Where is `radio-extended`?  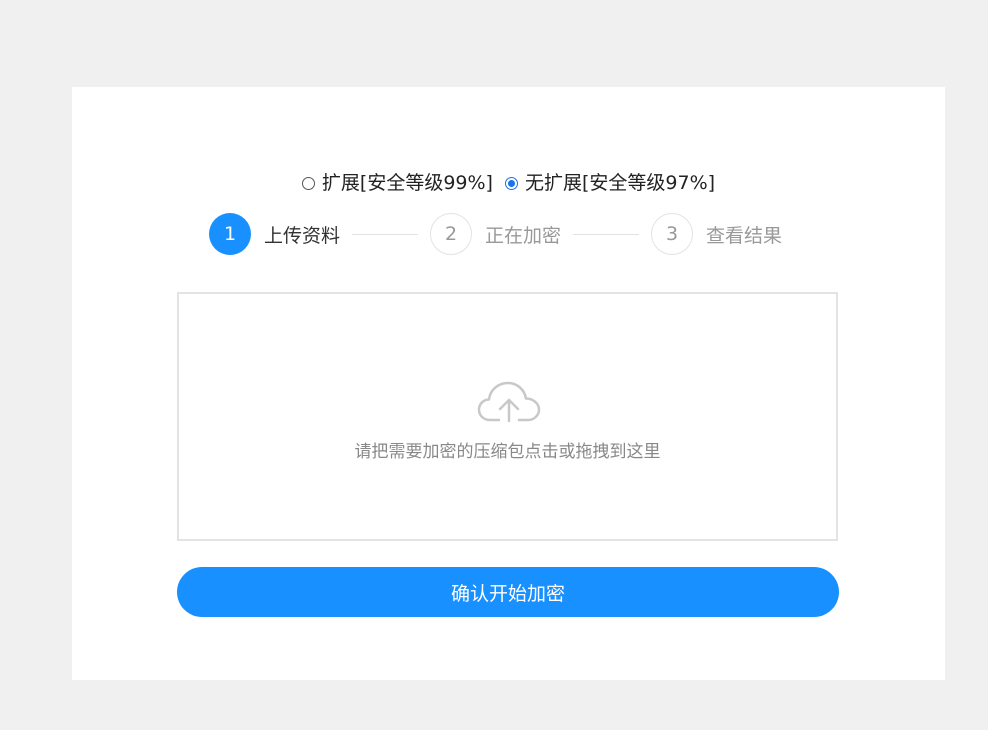 radio-extended is located at coordinates (308, 183).